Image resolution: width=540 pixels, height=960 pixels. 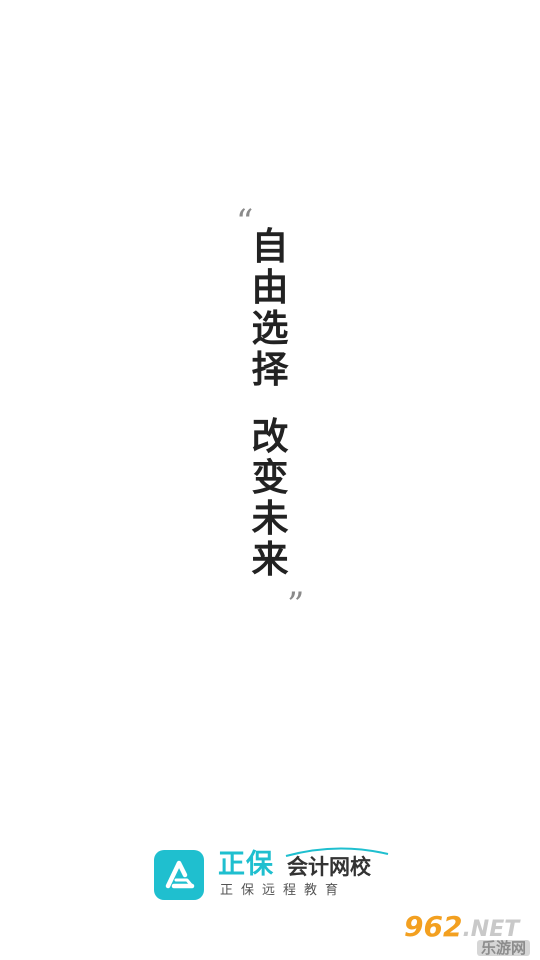 What do you see at coordinates (329, 867) in the screenshot?
I see `brand-name-secondary: 会计网校` at bounding box center [329, 867].